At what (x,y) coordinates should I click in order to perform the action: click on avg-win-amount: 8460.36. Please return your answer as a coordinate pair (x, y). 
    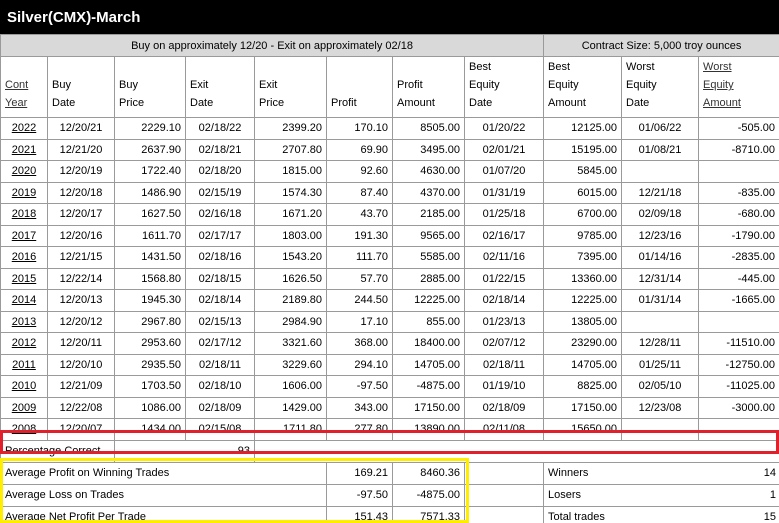
    Looking at the image, I should click on (428, 473).